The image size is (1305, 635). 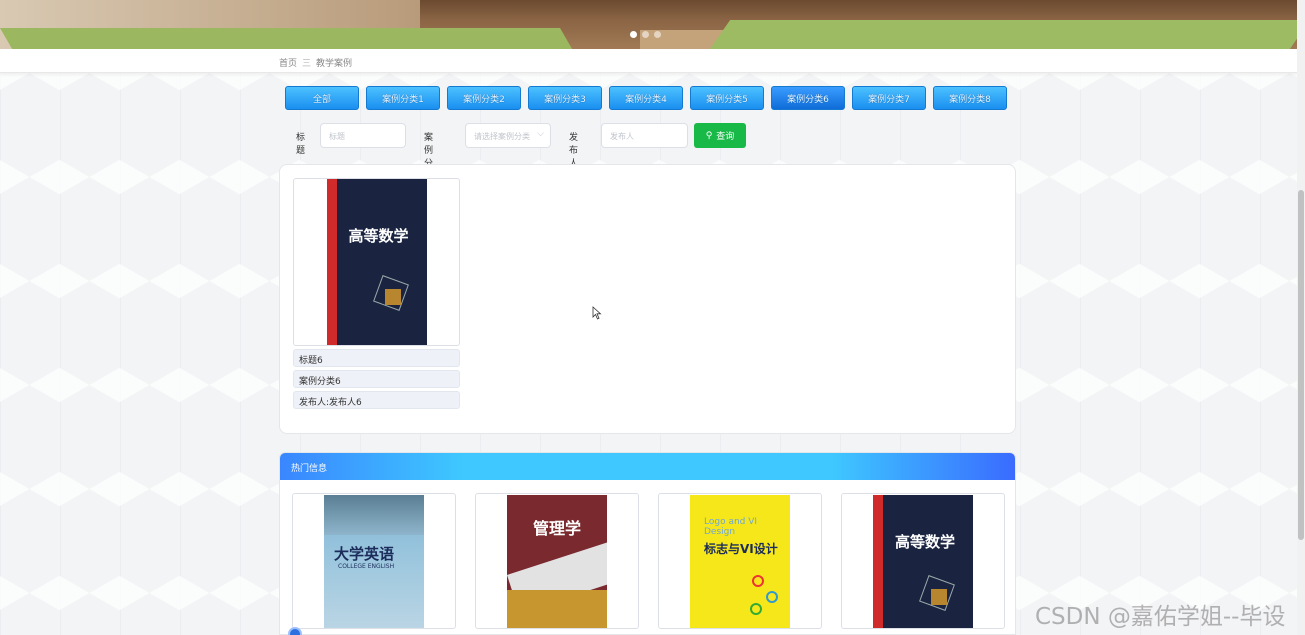 I want to click on category-select: 请选择案例分类, so click(x=508, y=135).